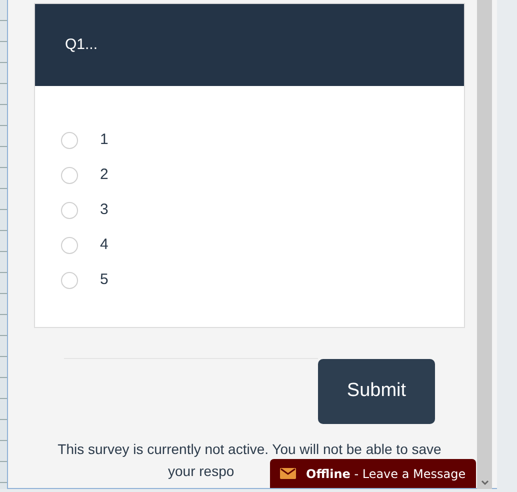  I want to click on option-label: 1, so click(104, 140).